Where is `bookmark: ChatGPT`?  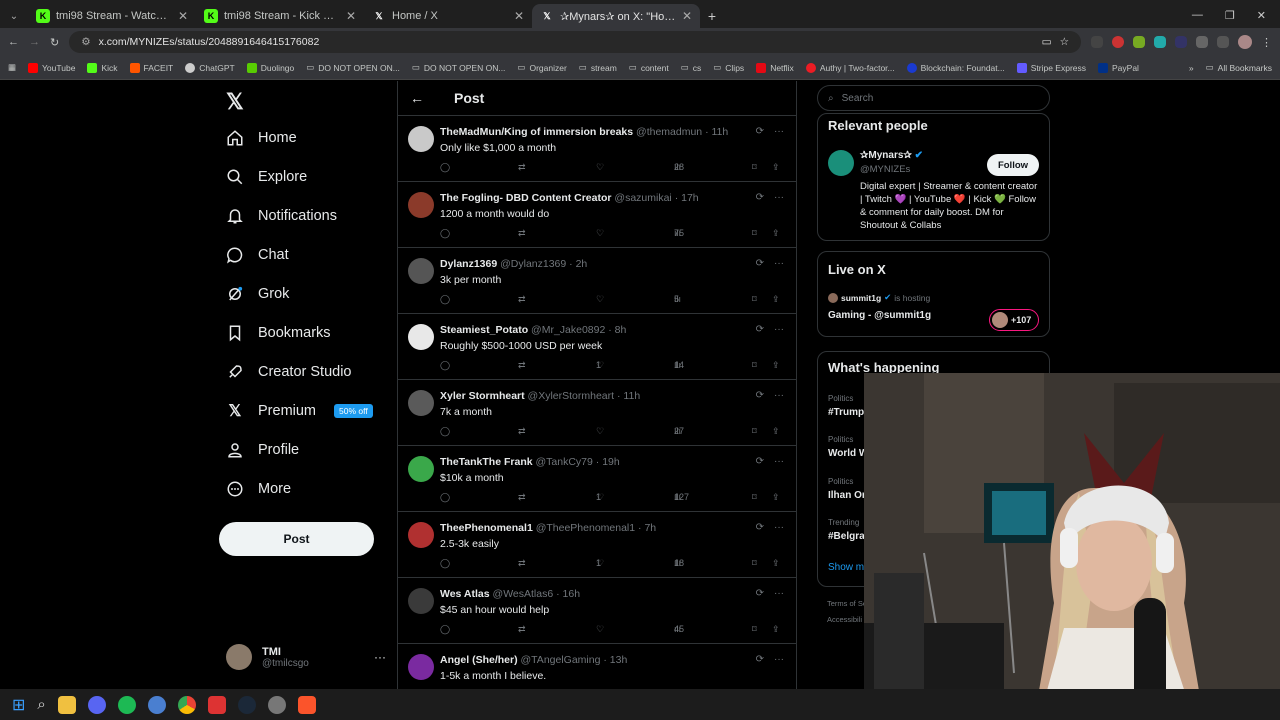
bookmark: ChatGPT is located at coordinates (210, 67).